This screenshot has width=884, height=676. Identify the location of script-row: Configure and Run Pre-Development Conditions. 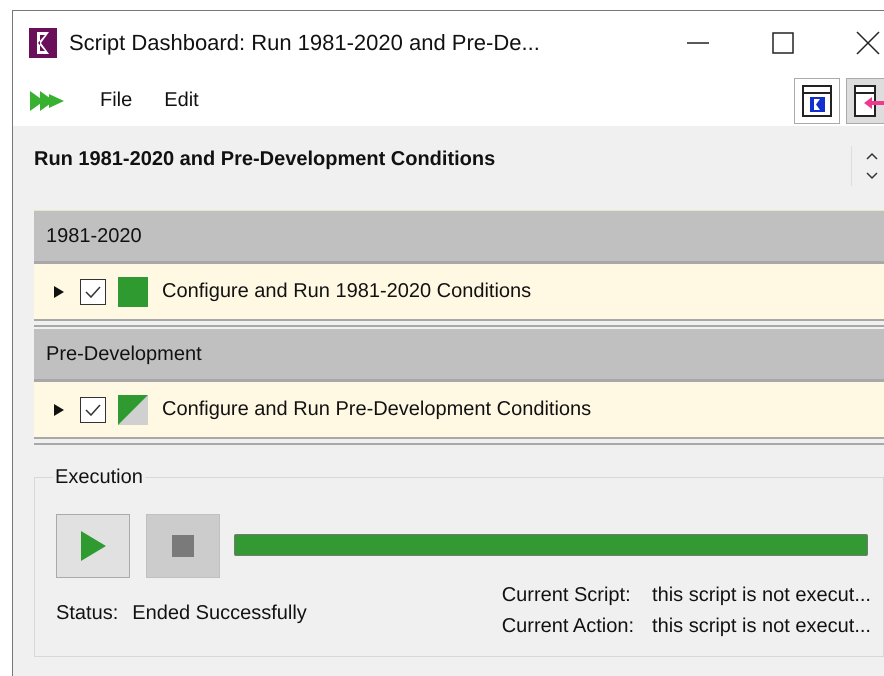
(459, 409).